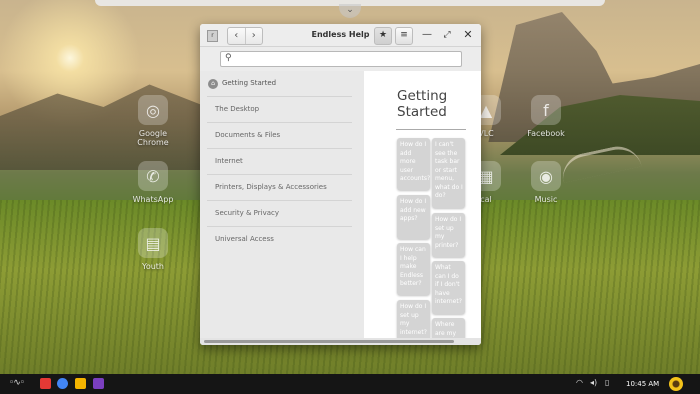 The image size is (700, 394). What do you see at coordinates (431, 129) in the screenshot?
I see `title-divider` at bounding box center [431, 129].